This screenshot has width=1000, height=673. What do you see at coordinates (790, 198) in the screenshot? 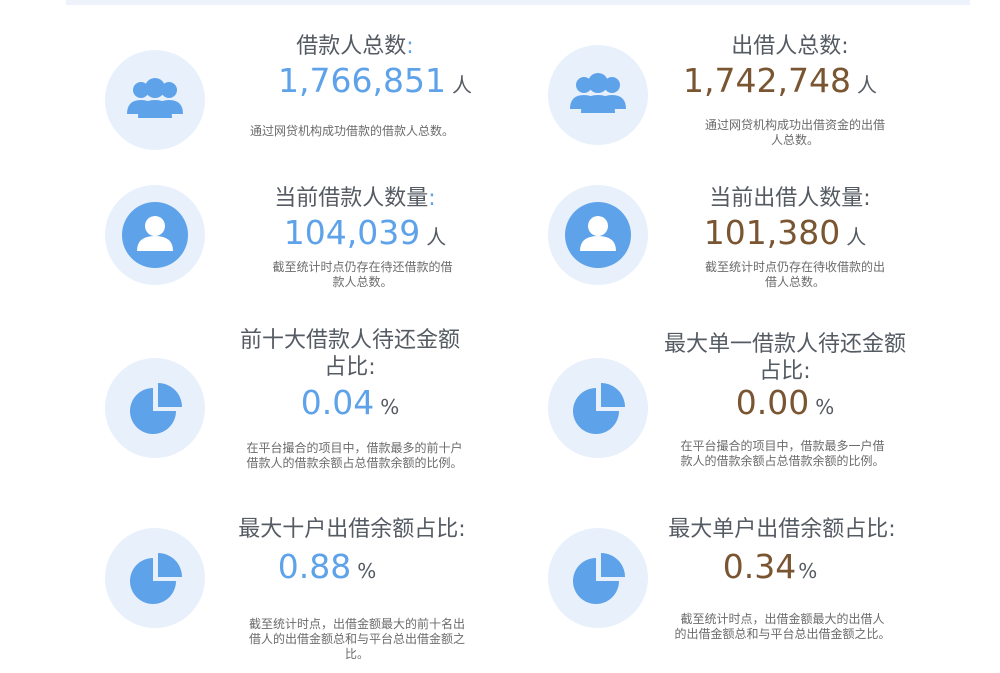
I see `current-lenders-title: 当前出借人数量:` at bounding box center [790, 198].